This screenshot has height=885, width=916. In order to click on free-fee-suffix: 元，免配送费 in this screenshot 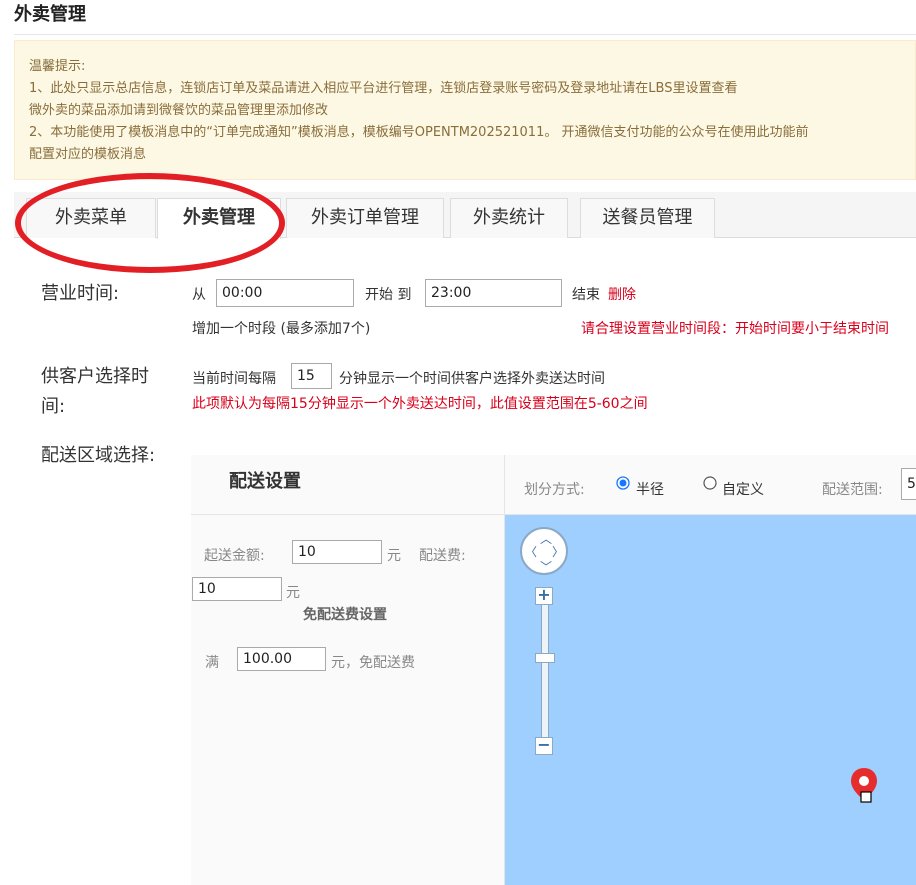, I will do `click(373, 663)`.